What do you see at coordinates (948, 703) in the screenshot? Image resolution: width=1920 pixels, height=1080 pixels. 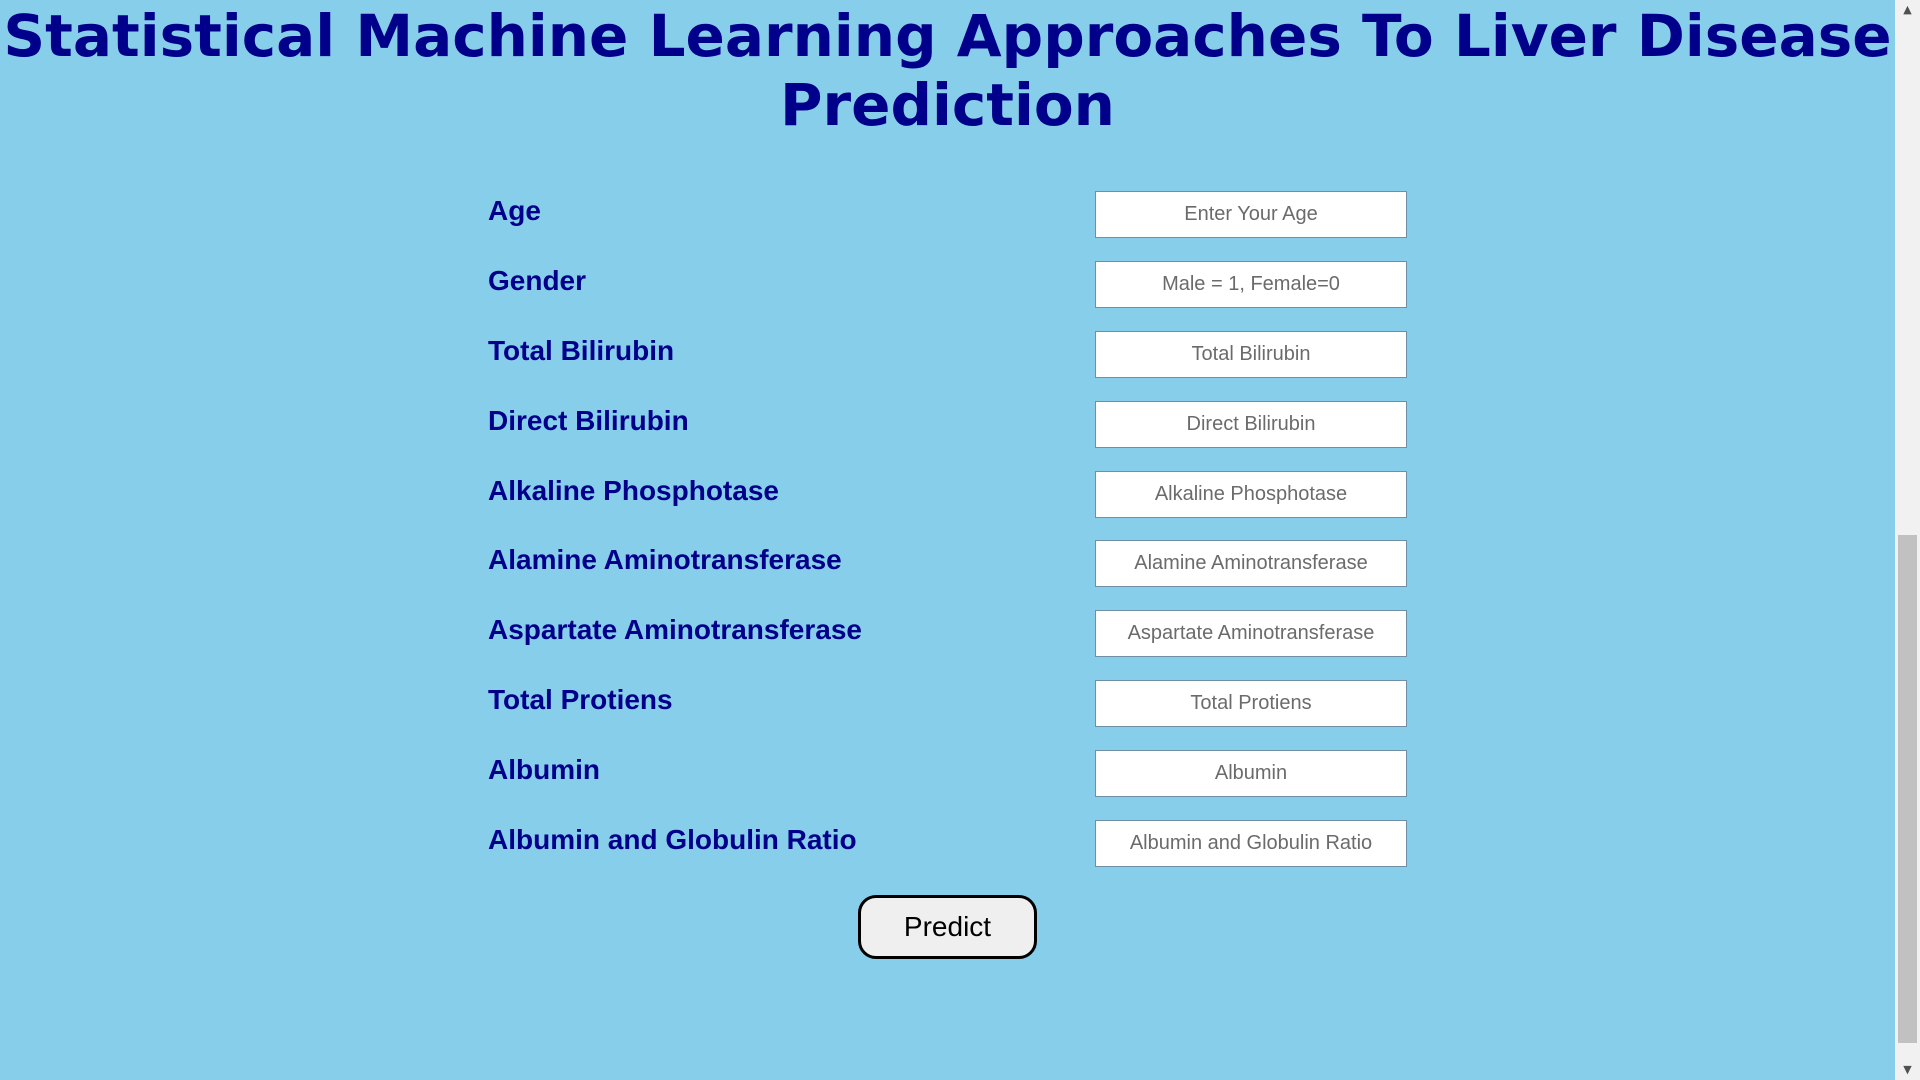 I see `form-row-total-protiens: Total Protiens` at bounding box center [948, 703].